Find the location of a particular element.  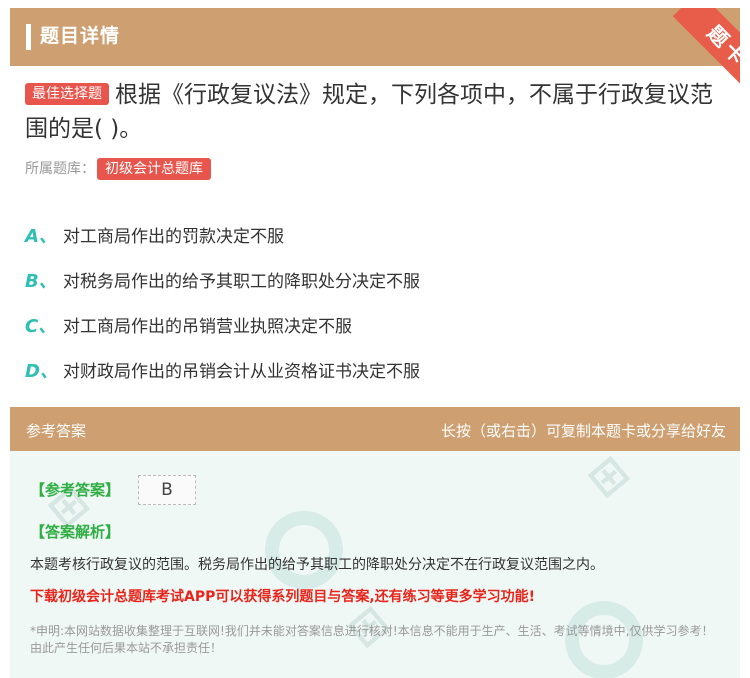

answer-value: B is located at coordinates (167, 490).